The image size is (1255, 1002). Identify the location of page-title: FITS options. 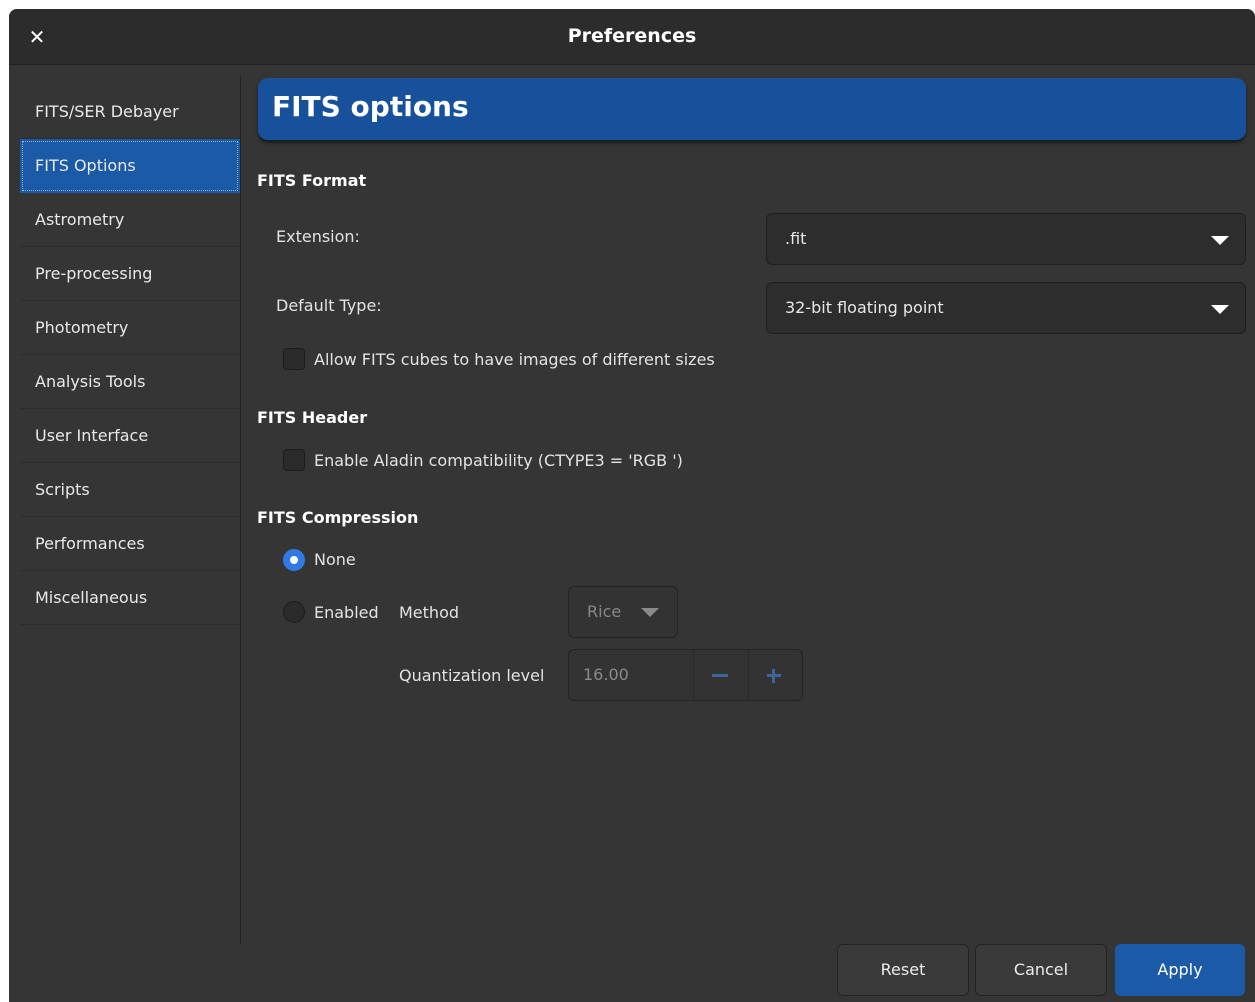
(370, 106).